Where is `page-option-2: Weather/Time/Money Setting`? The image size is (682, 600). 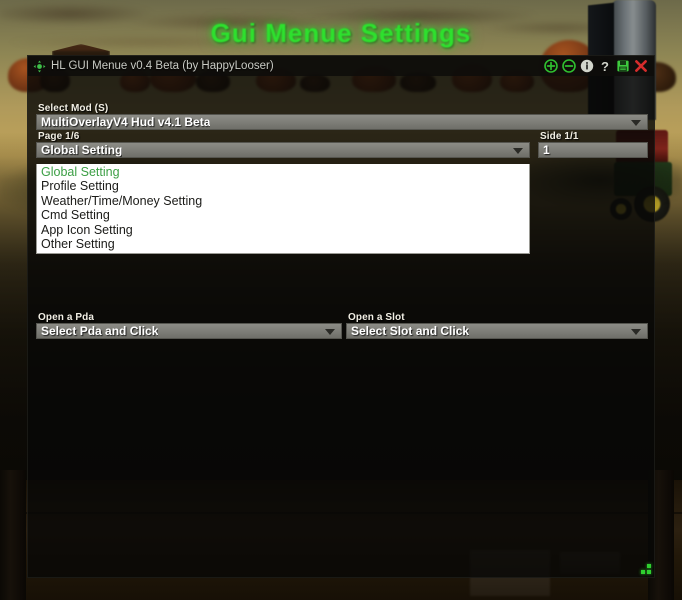 page-option-2: Weather/Time/Money Setting is located at coordinates (283, 201).